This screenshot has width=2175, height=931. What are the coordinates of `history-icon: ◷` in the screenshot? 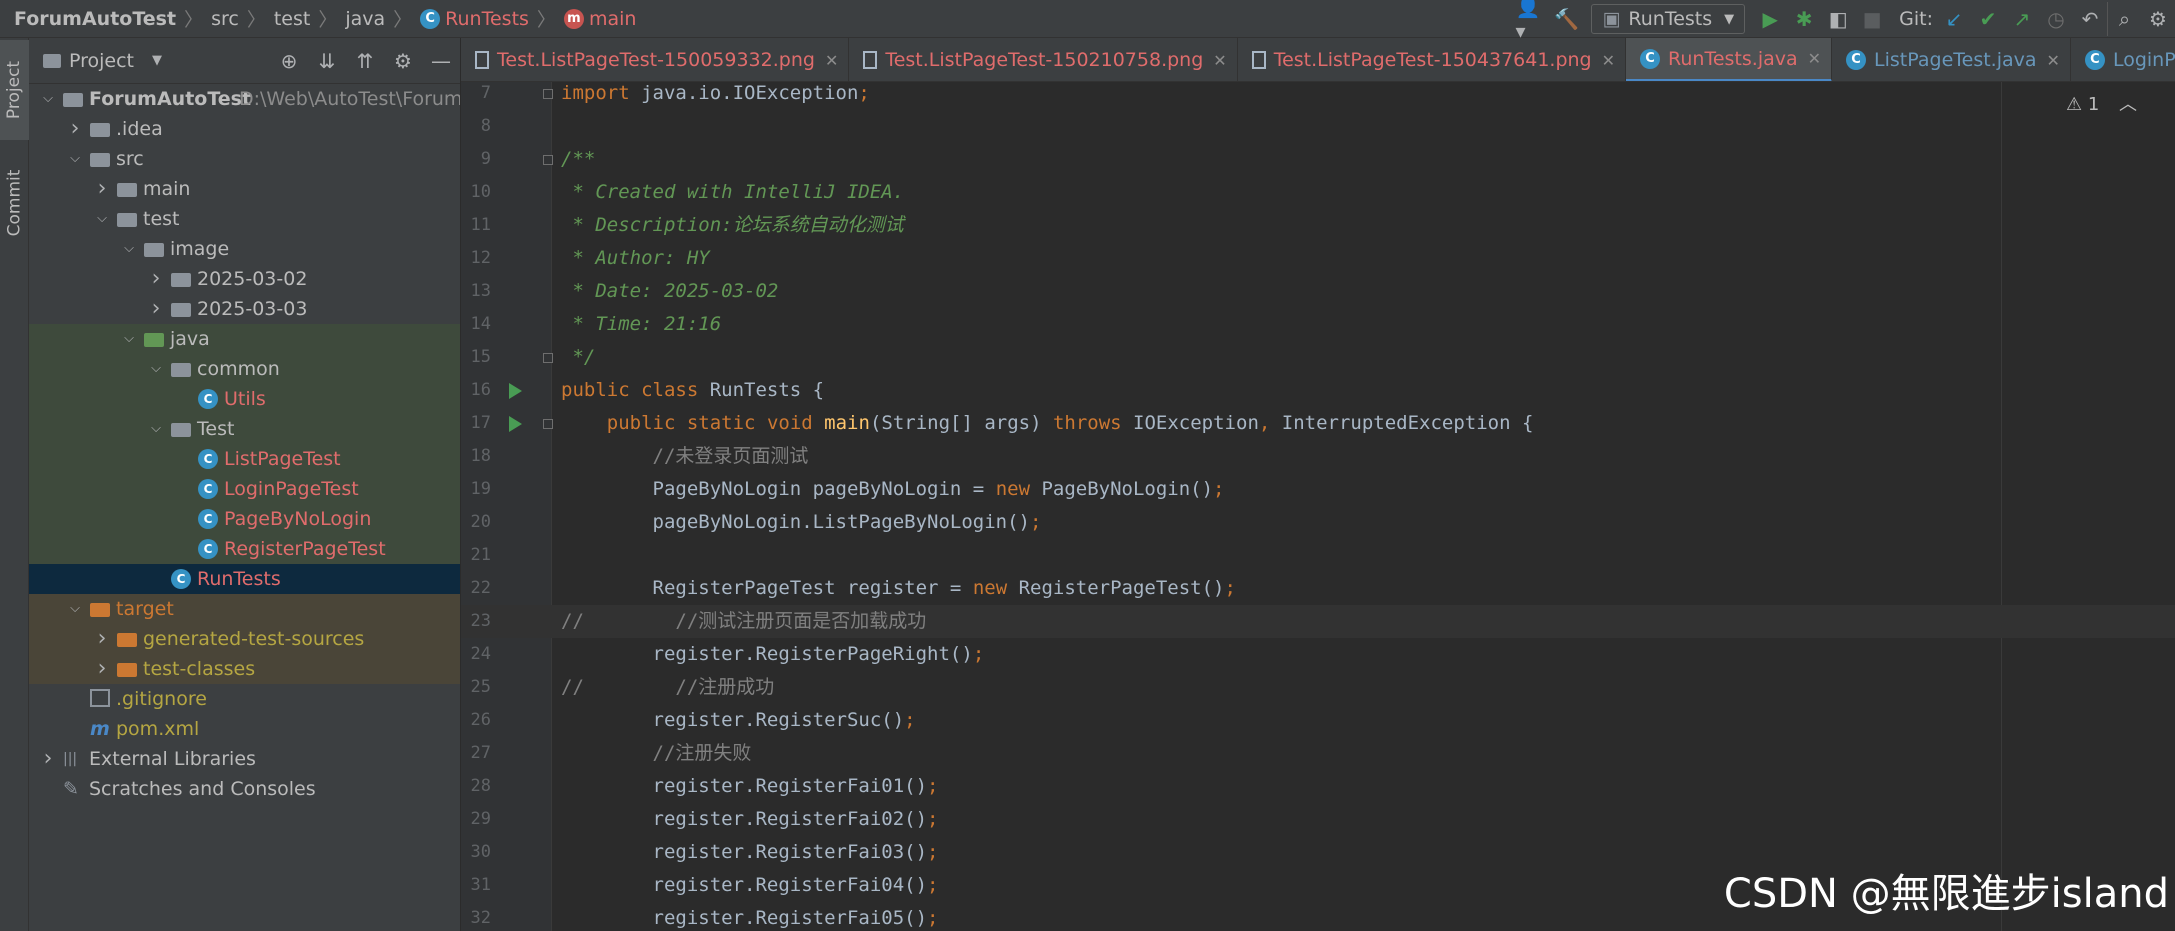 It's located at (2056, 19).